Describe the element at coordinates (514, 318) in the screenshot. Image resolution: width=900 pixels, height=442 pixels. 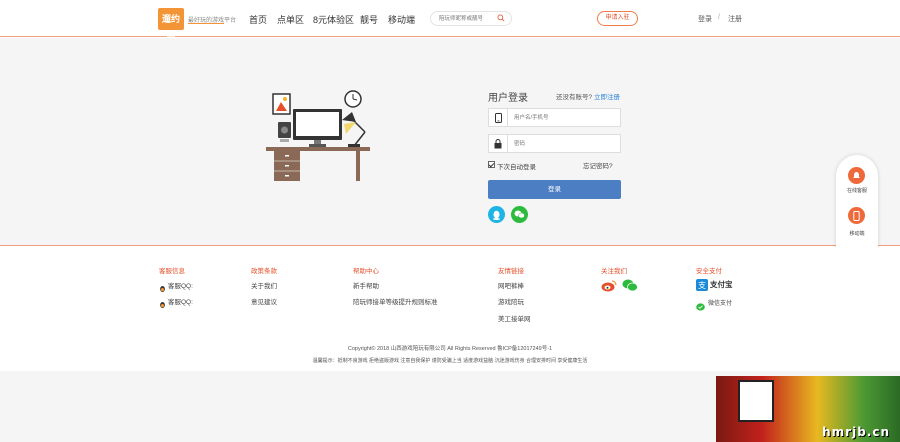
I see `footer-link-3: 美工接单网` at that location.